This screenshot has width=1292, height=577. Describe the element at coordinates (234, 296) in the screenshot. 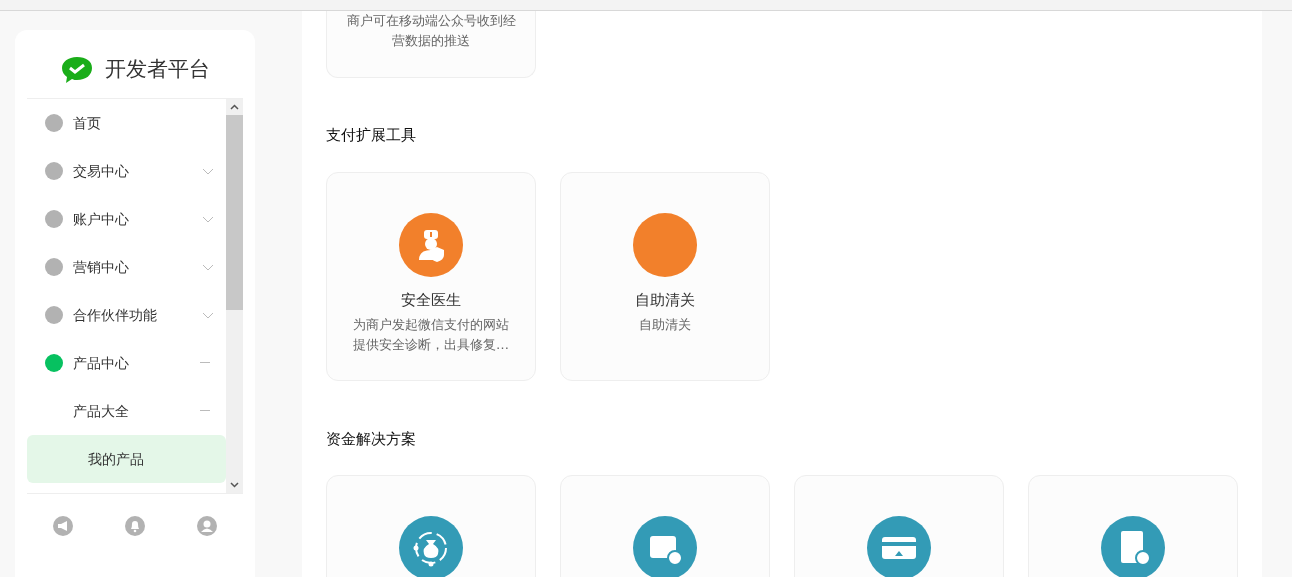

I see `scrollbar` at that location.